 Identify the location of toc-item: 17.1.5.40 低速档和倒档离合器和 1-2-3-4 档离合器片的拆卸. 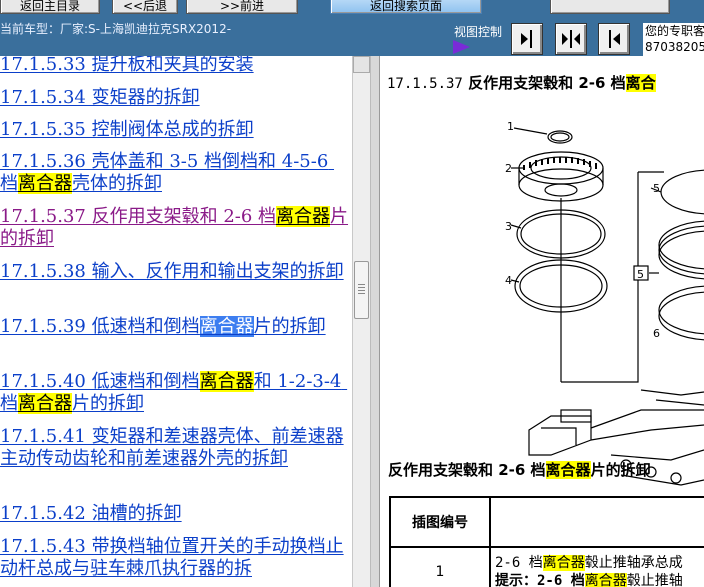
(175, 393).